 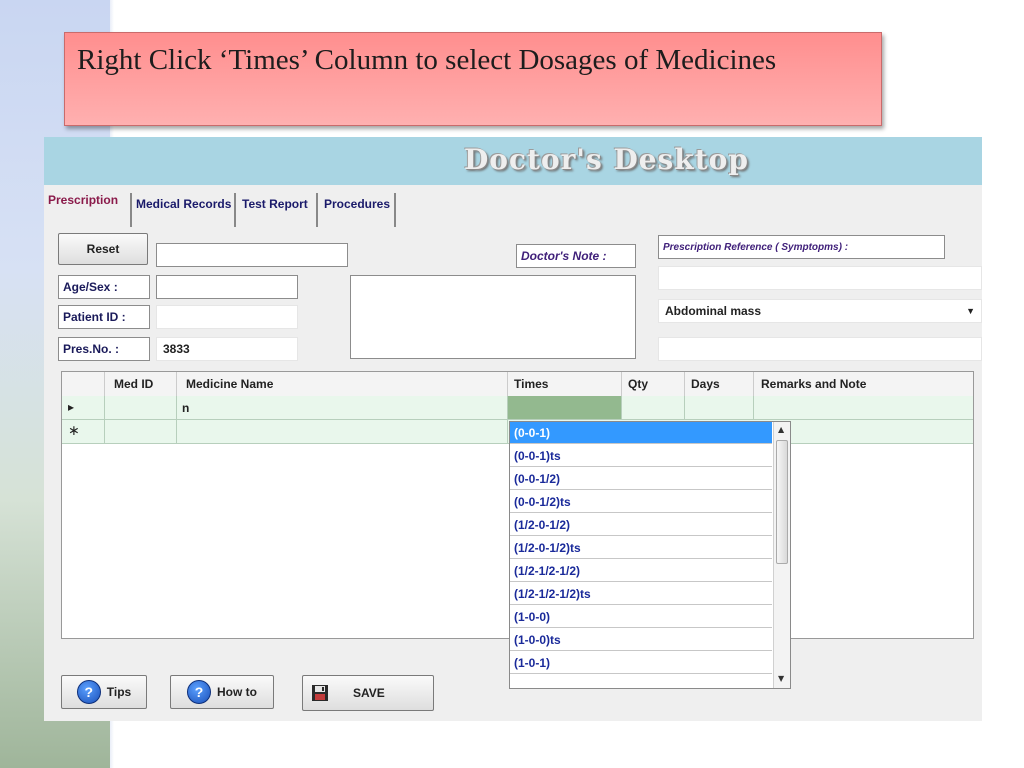 What do you see at coordinates (820, 349) in the screenshot?
I see `symptom-extra-field` at bounding box center [820, 349].